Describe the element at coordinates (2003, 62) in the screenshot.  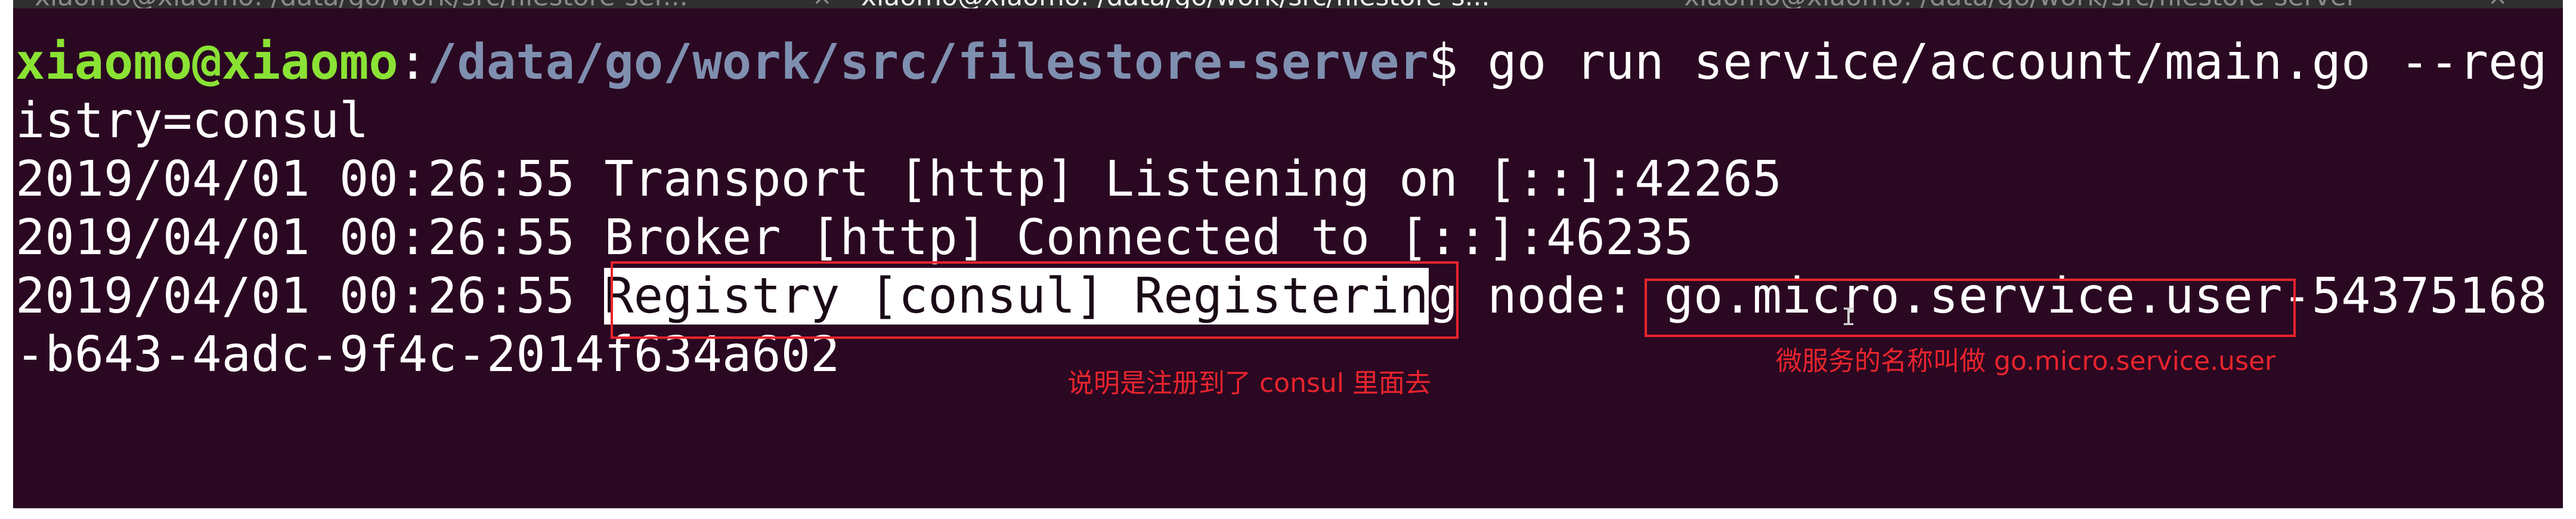
I see `command-text: go run service/account/main.go --reg` at that location.